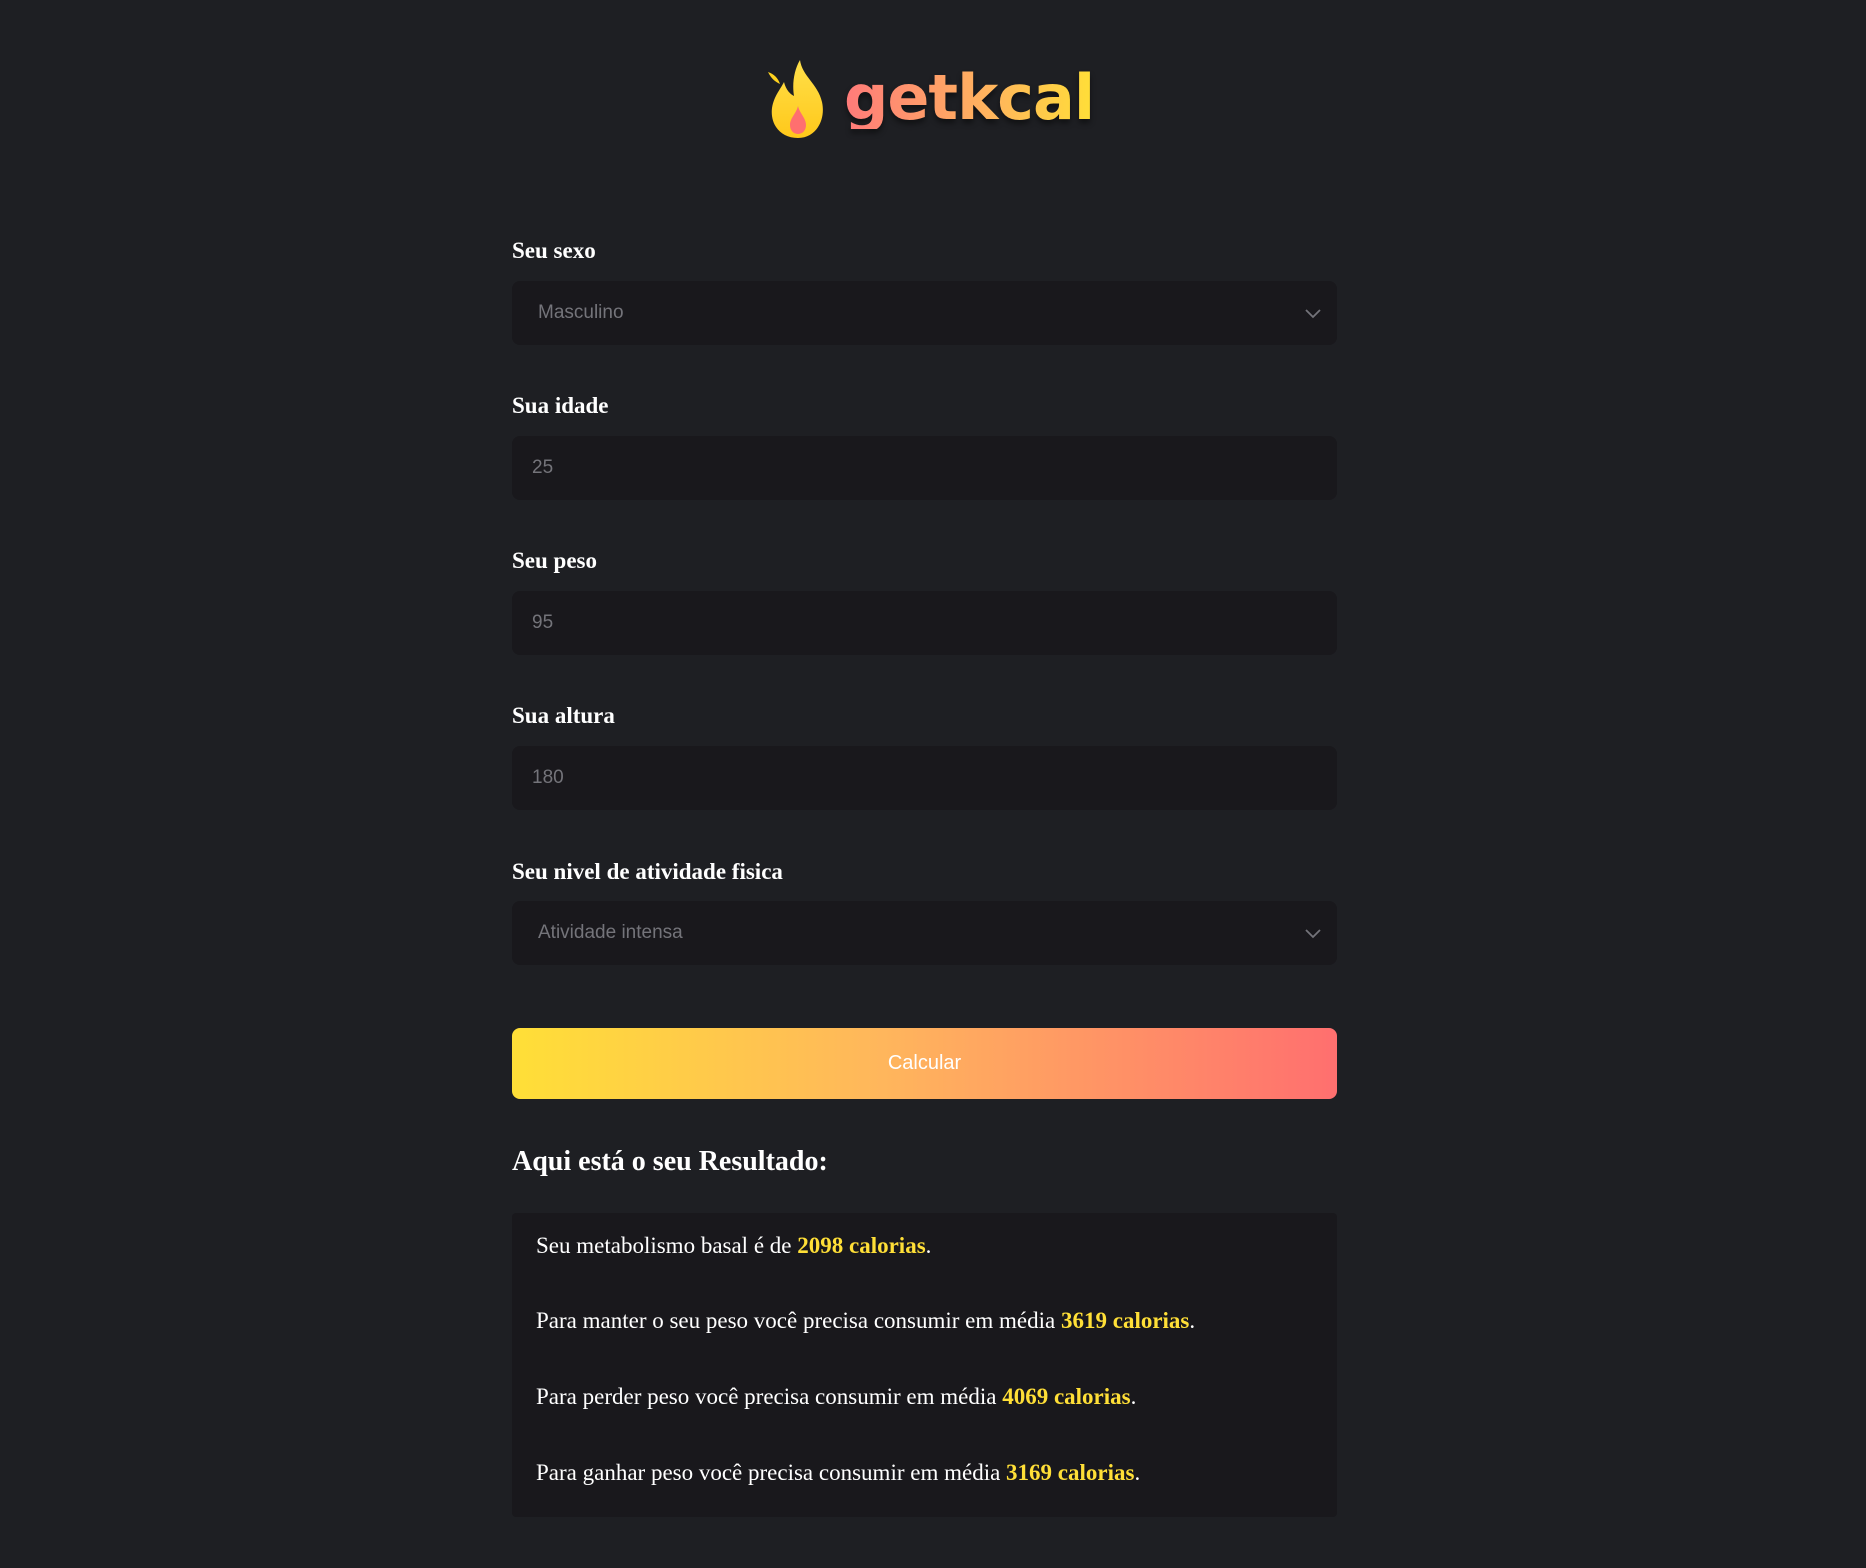  What do you see at coordinates (1125, 1320) in the screenshot?
I see `maintain-calories-value: 3619 calorias` at bounding box center [1125, 1320].